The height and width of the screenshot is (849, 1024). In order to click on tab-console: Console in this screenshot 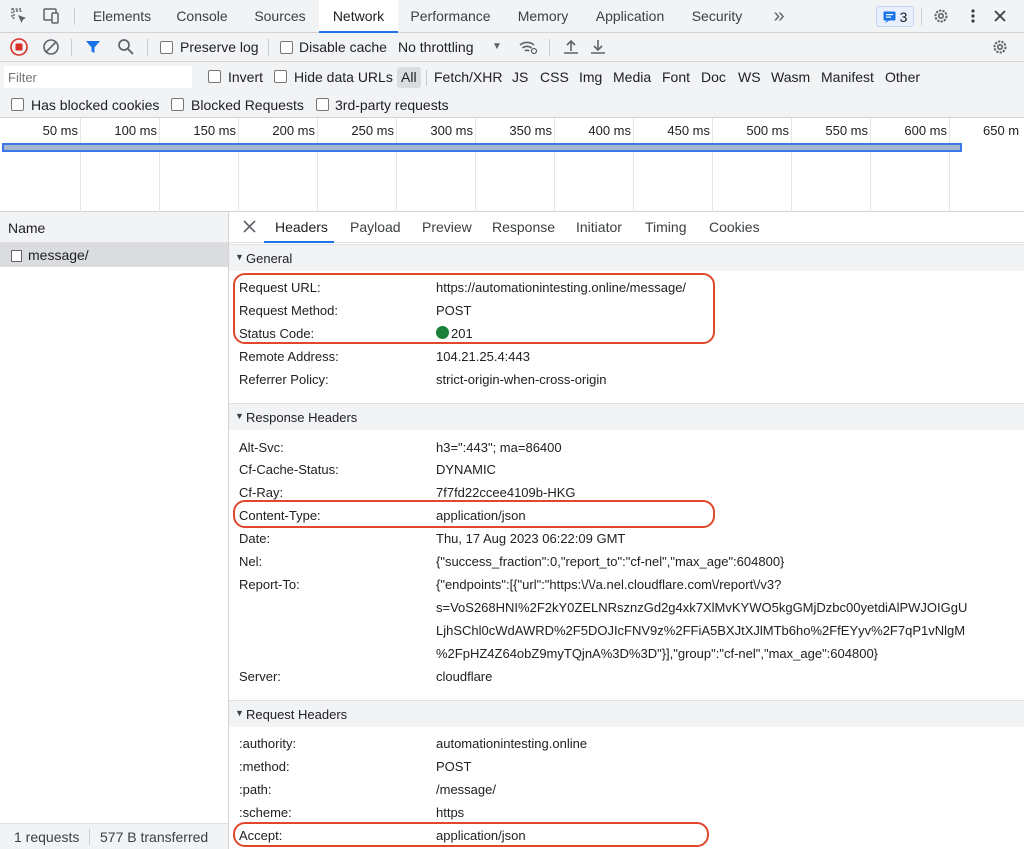, I will do `click(202, 16)`.